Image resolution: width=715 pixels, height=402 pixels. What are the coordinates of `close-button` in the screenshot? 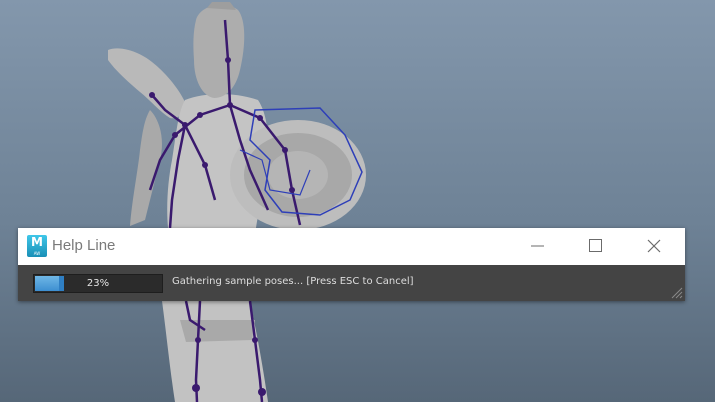 It's located at (654, 246).